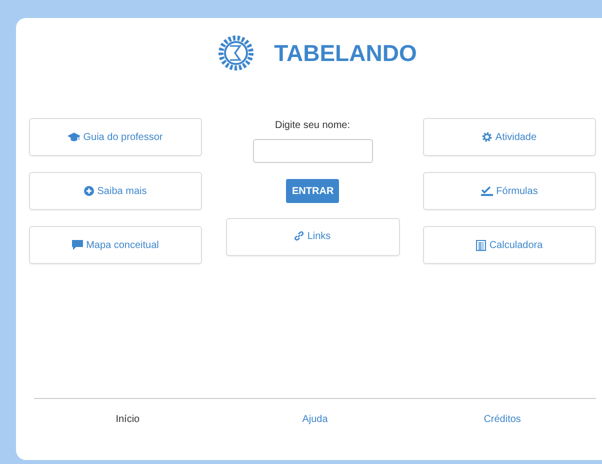 This screenshot has height=464, width=602. I want to click on menu-button: Guia do professor, so click(115, 137).